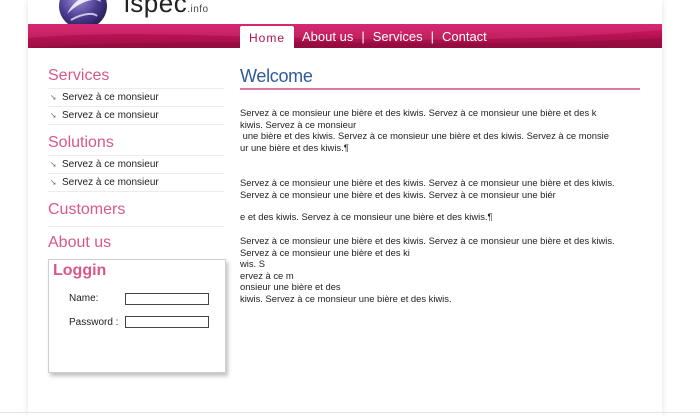 The width and height of the screenshot is (700, 416). What do you see at coordinates (276, 76) in the screenshot?
I see `page-title: Welcome` at bounding box center [276, 76].